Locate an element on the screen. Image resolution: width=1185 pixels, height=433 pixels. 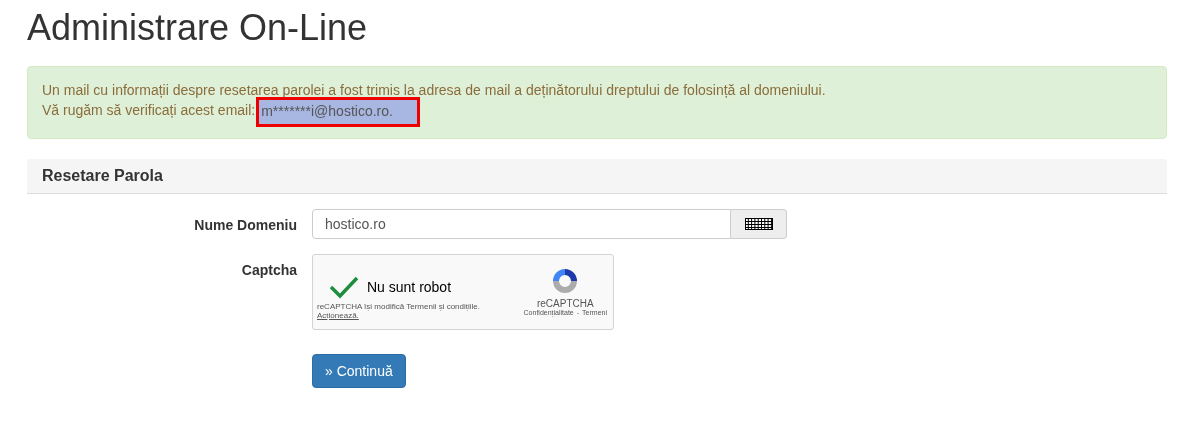
captcha-notice: reCAPTCHA își modifică Termenii și condițiile. is located at coordinates (398, 306).